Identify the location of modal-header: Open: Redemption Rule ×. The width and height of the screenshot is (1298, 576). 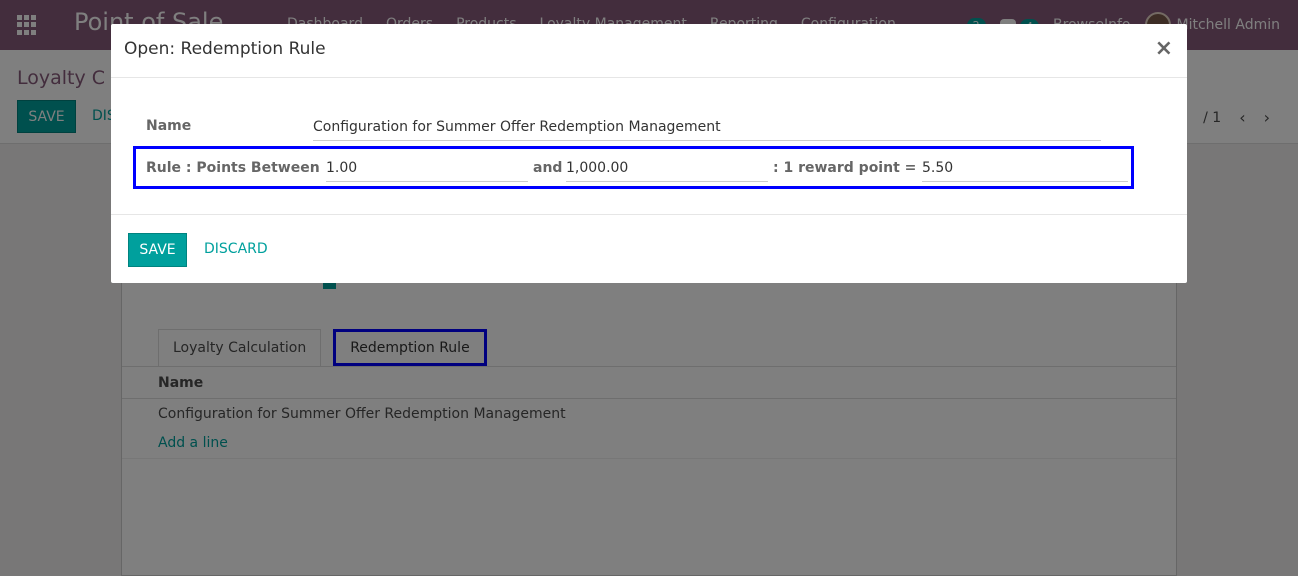
(649, 51).